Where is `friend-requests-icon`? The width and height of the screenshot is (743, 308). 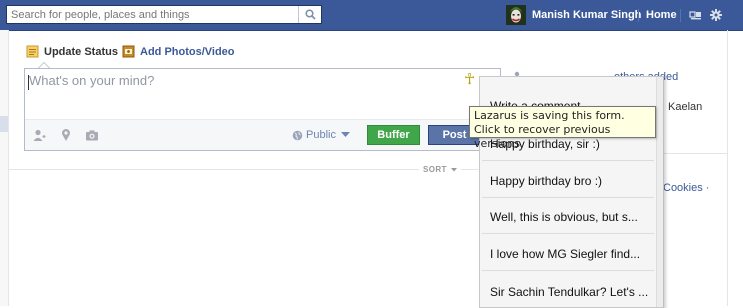 friend-requests-icon is located at coordinates (696, 15).